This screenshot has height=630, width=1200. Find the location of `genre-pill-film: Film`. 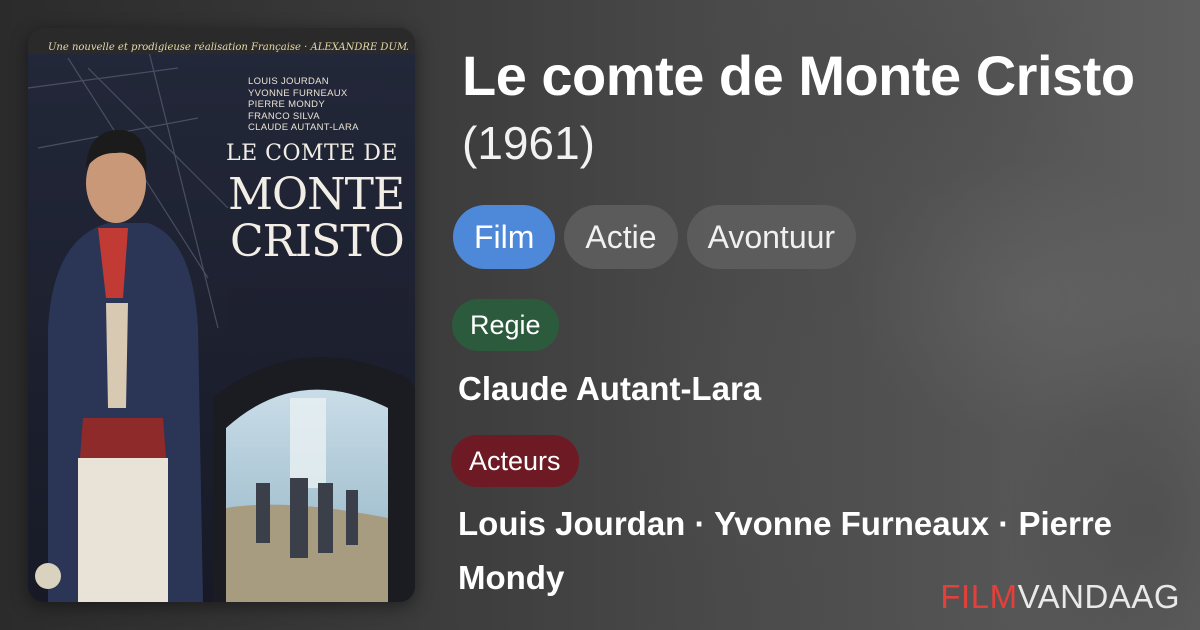

genre-pill-film: Film is located at coordinates (504, 237).